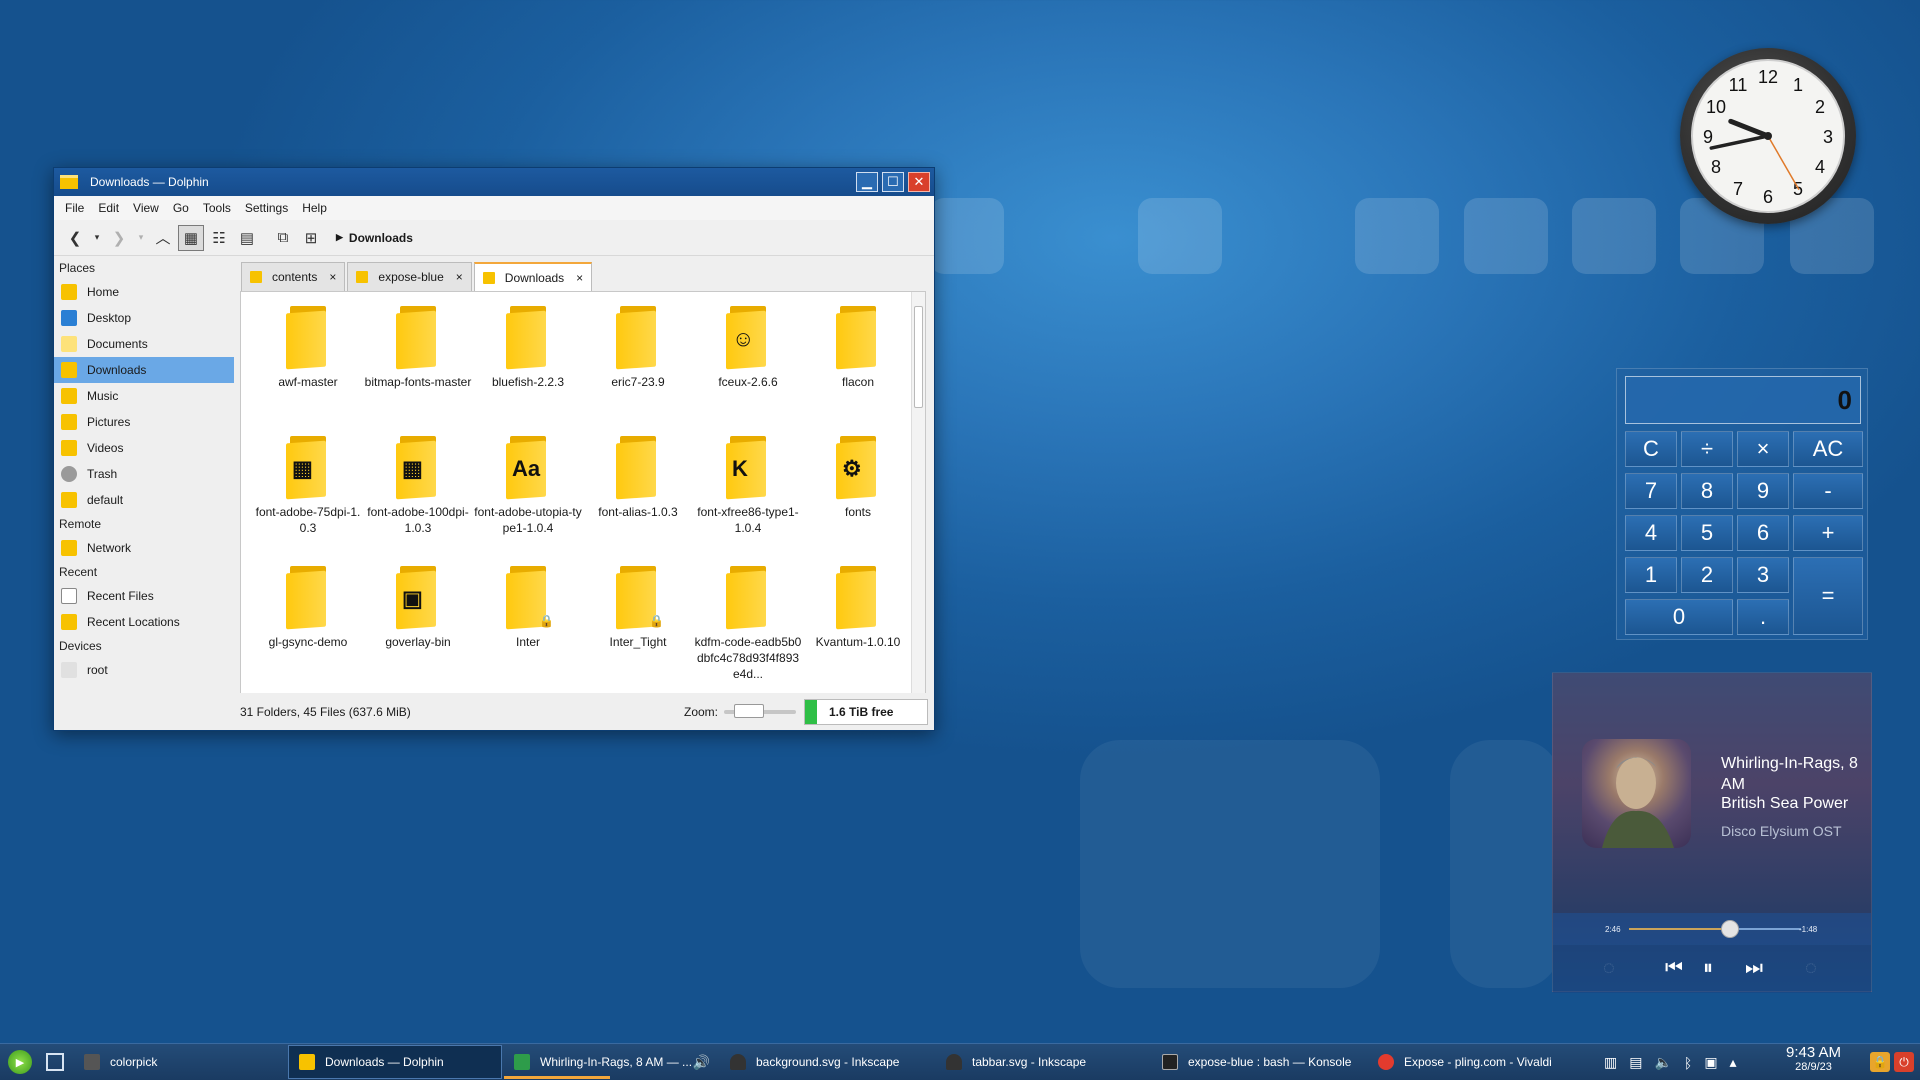 The image size is (1920, 1080). What do you see at coordinates (75, 238) in the screenshot?
I see `back-icon: ❮` at bounding box center [75, 238].